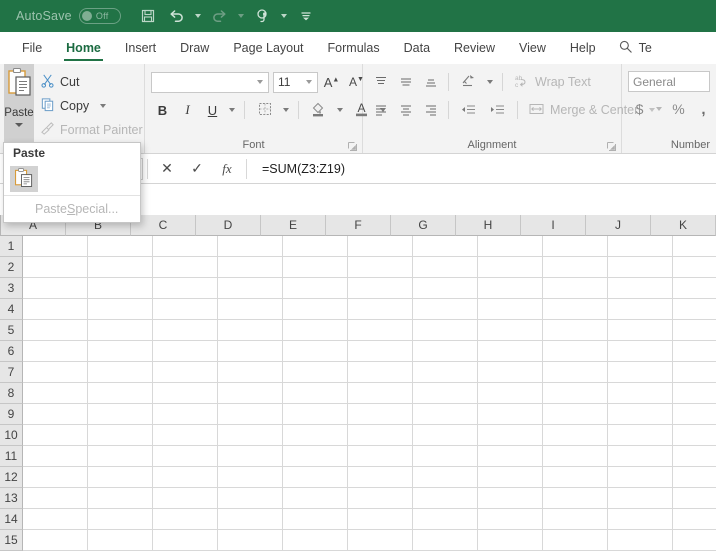  What do you see at coordinates (306, 16) in the screenshot?
I see `customize-qat-icon` at bounding box center [306, 16].